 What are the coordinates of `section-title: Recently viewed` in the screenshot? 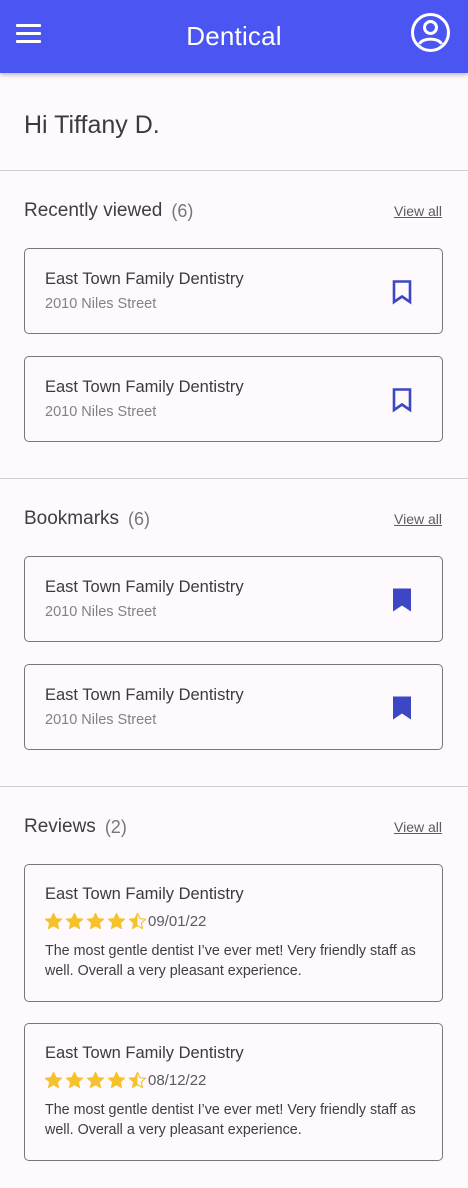 It's located at (93, 210).